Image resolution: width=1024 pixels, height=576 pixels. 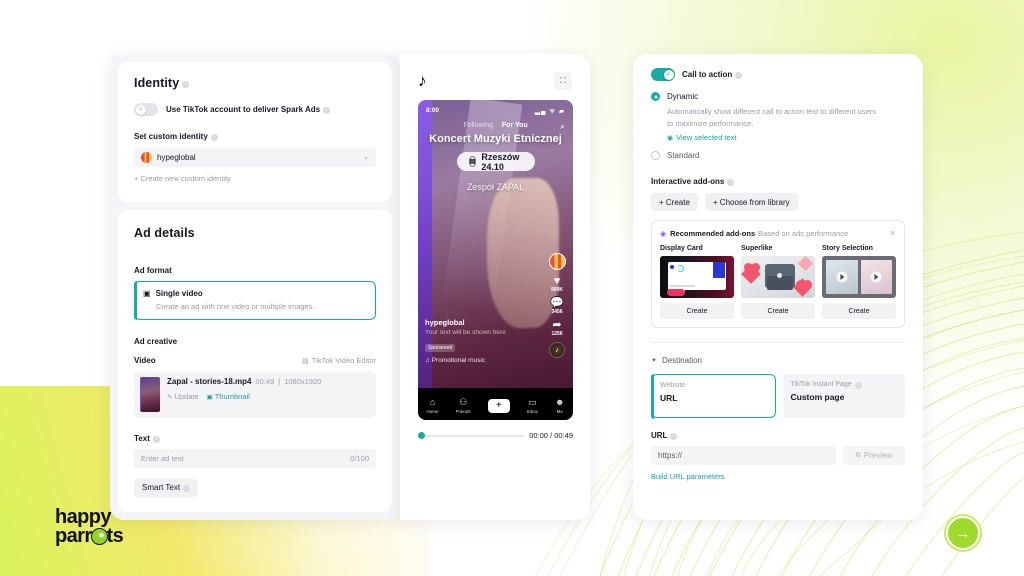 I want to click on destination-option-website: Website URL, so click(x=713, y=396).